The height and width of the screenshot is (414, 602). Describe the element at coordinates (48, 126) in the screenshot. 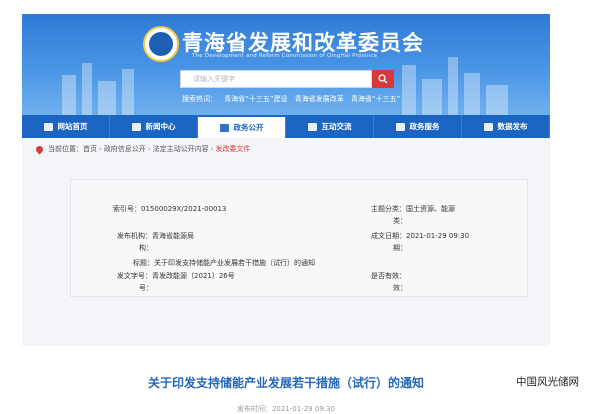

I see `home-icon` at that location.